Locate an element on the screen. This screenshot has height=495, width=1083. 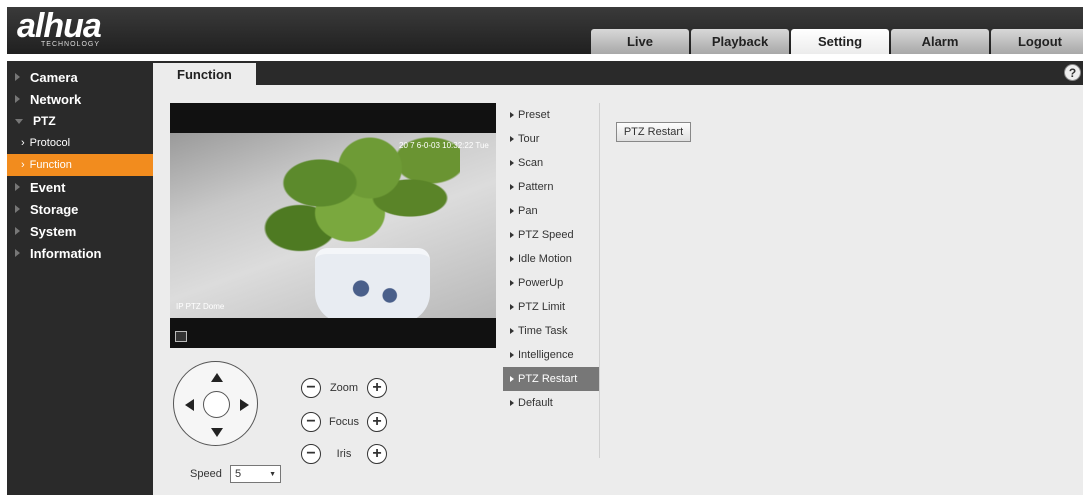
sidebar-subitem-label: Function is located at coordinates (50, 165).